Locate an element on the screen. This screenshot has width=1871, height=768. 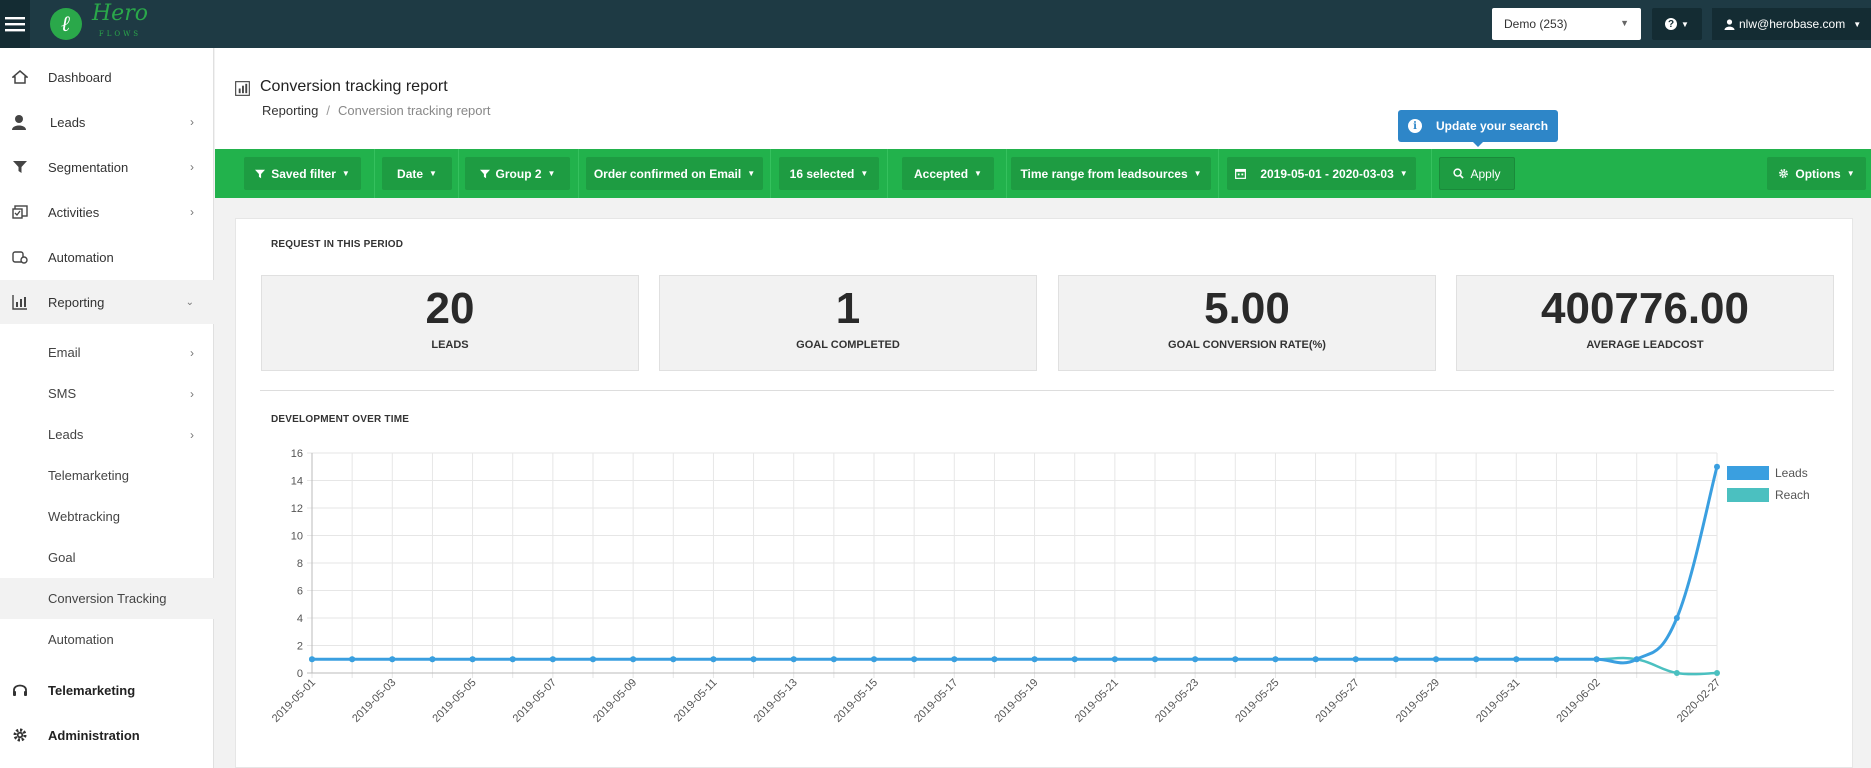
sidebar-subitem-leads: Leads › is located at coordinates (107, 434).